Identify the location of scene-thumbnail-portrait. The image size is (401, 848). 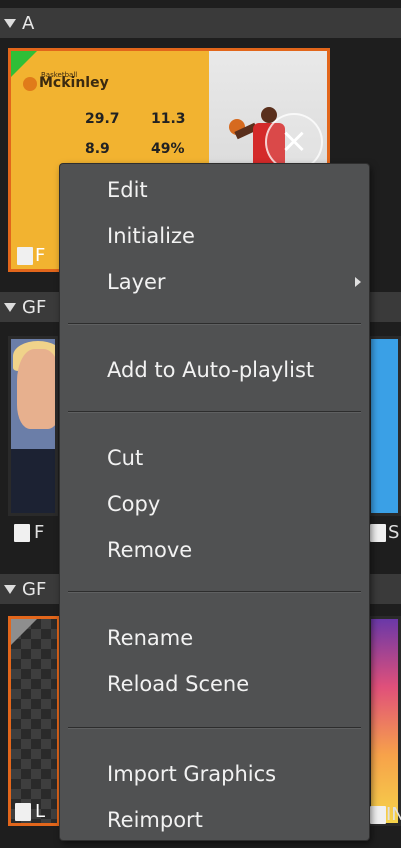
(33, 426).